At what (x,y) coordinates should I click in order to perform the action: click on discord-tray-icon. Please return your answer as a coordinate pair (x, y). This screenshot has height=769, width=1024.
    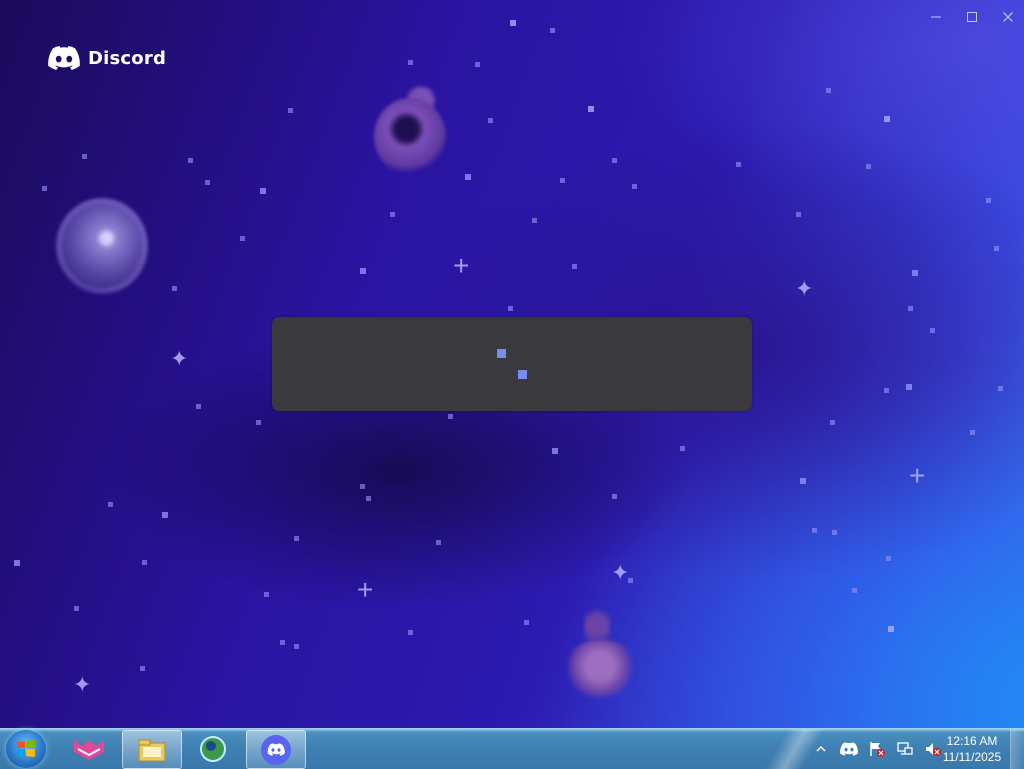
    Looking at the image, I should click on (849, 749).